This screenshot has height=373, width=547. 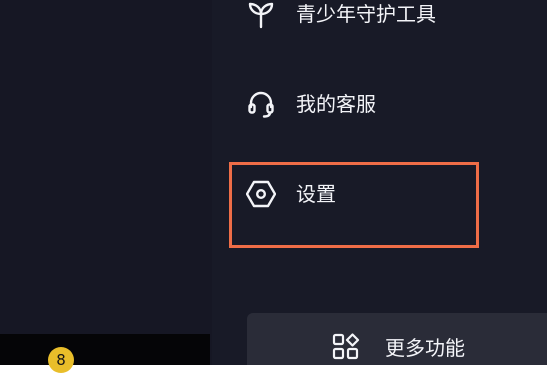 What do you see at coordinates (354, 205) in the screenshot?
I see `settings-highlight-box` at bounding box center [354, 205].